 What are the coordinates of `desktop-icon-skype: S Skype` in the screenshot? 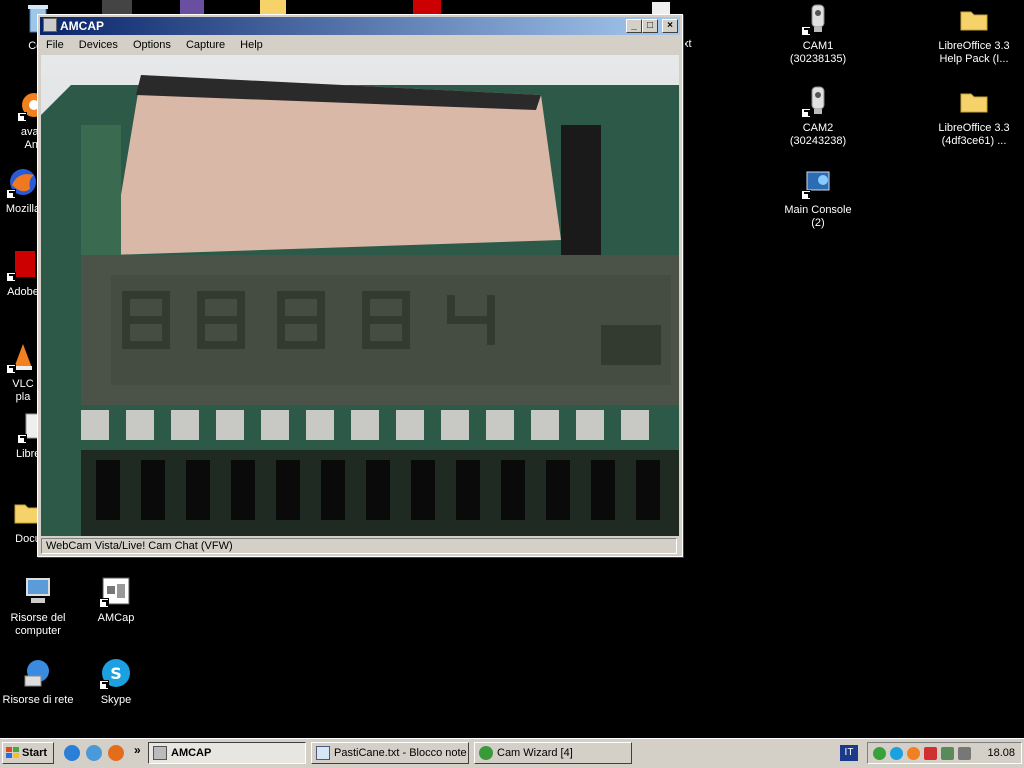 It's located at (116, 681).